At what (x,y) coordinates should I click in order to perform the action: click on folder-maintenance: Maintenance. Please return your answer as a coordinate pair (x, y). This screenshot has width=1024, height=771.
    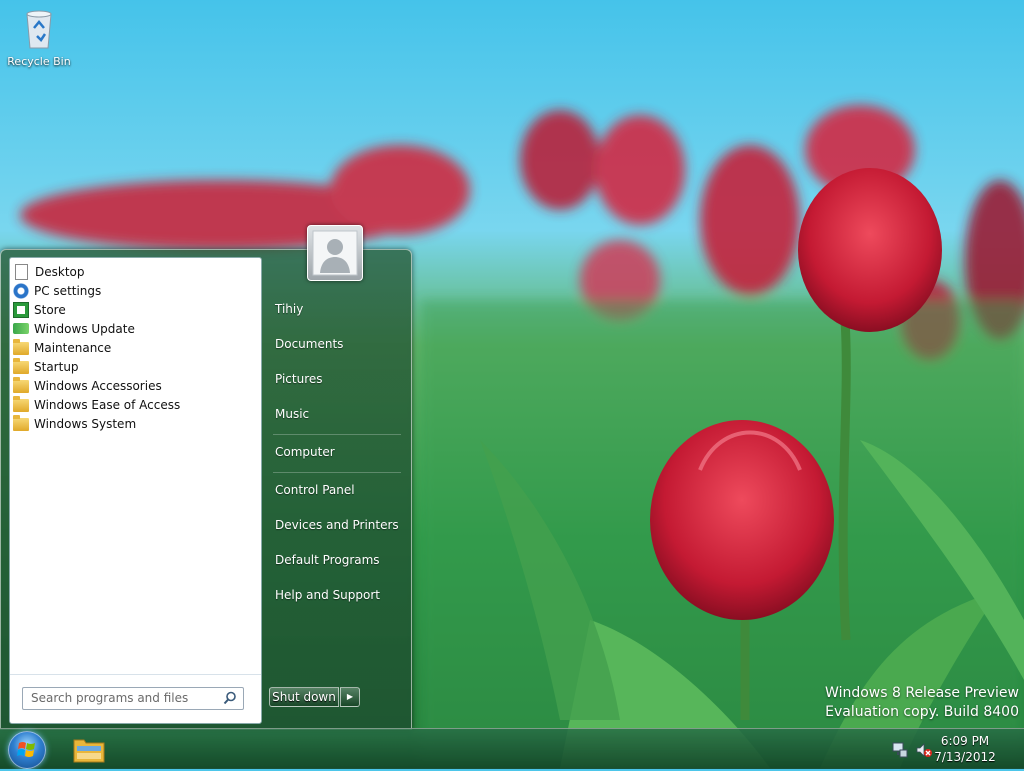
    Looking at the image, I should click on (135, 347).